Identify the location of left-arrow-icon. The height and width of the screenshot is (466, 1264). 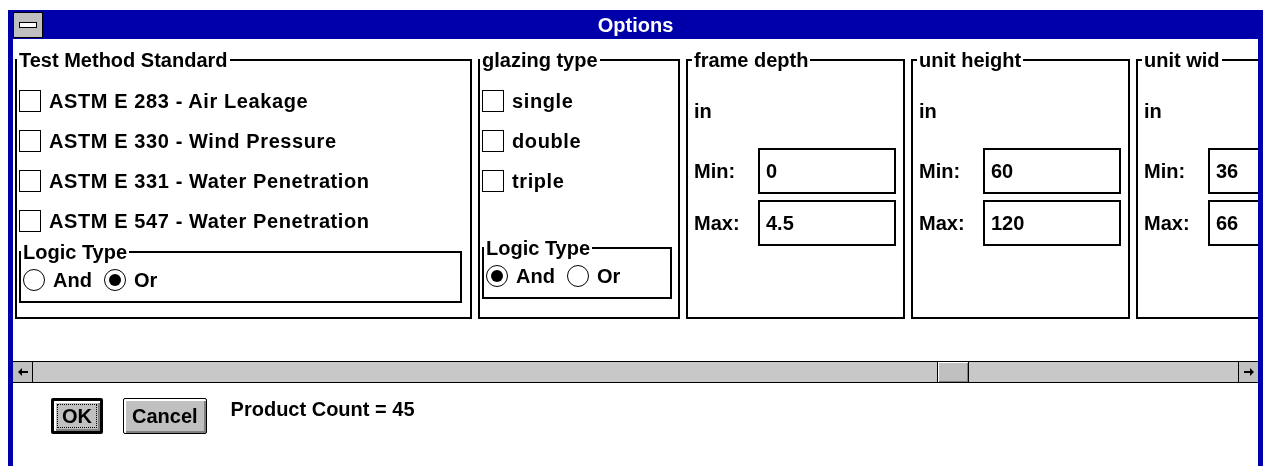
(22, 372).